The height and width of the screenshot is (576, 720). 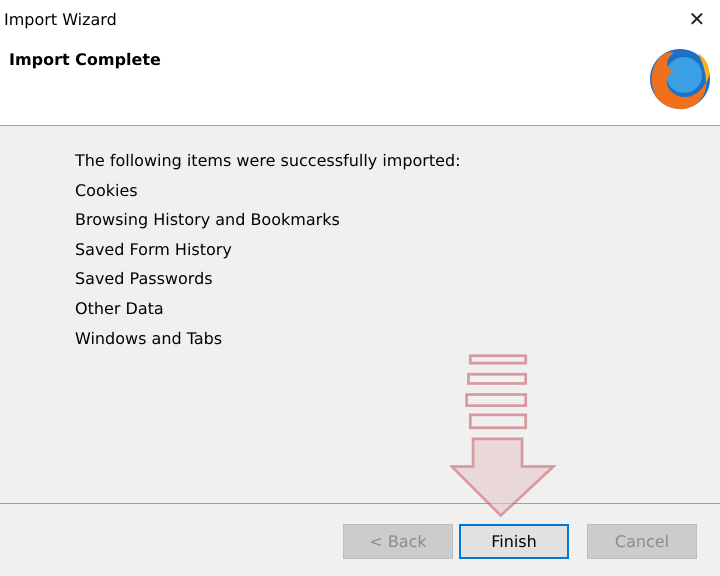 What do you see at coordinates (208, 220) in the screenshot?
I see `imported-item: Browsing History and Bookmarks` at bounding box center [208, 220].